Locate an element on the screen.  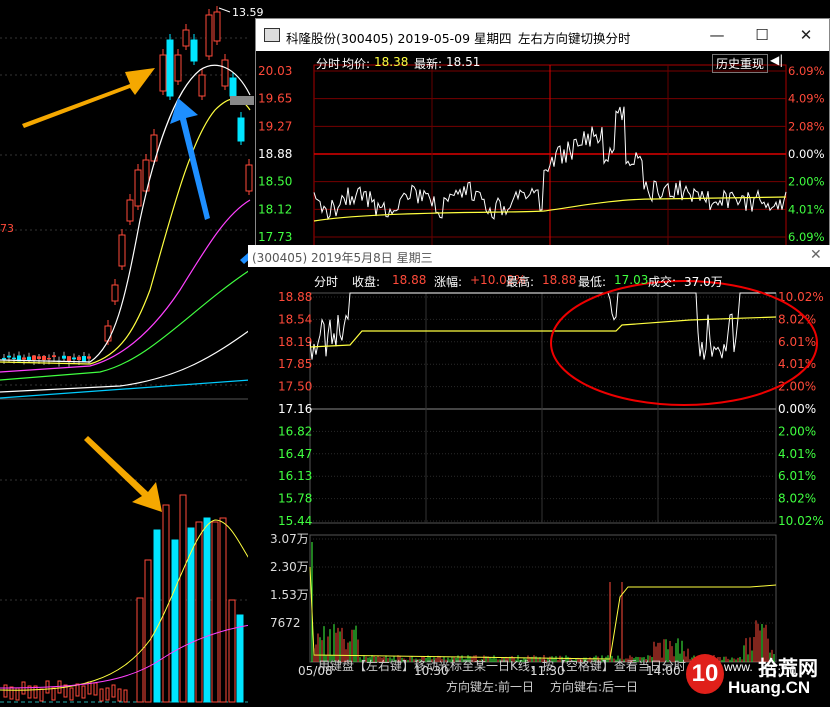
window-titlebar: (300405) 2019年5月8日 星期三 ✕ is located at coordinates (539, 256).